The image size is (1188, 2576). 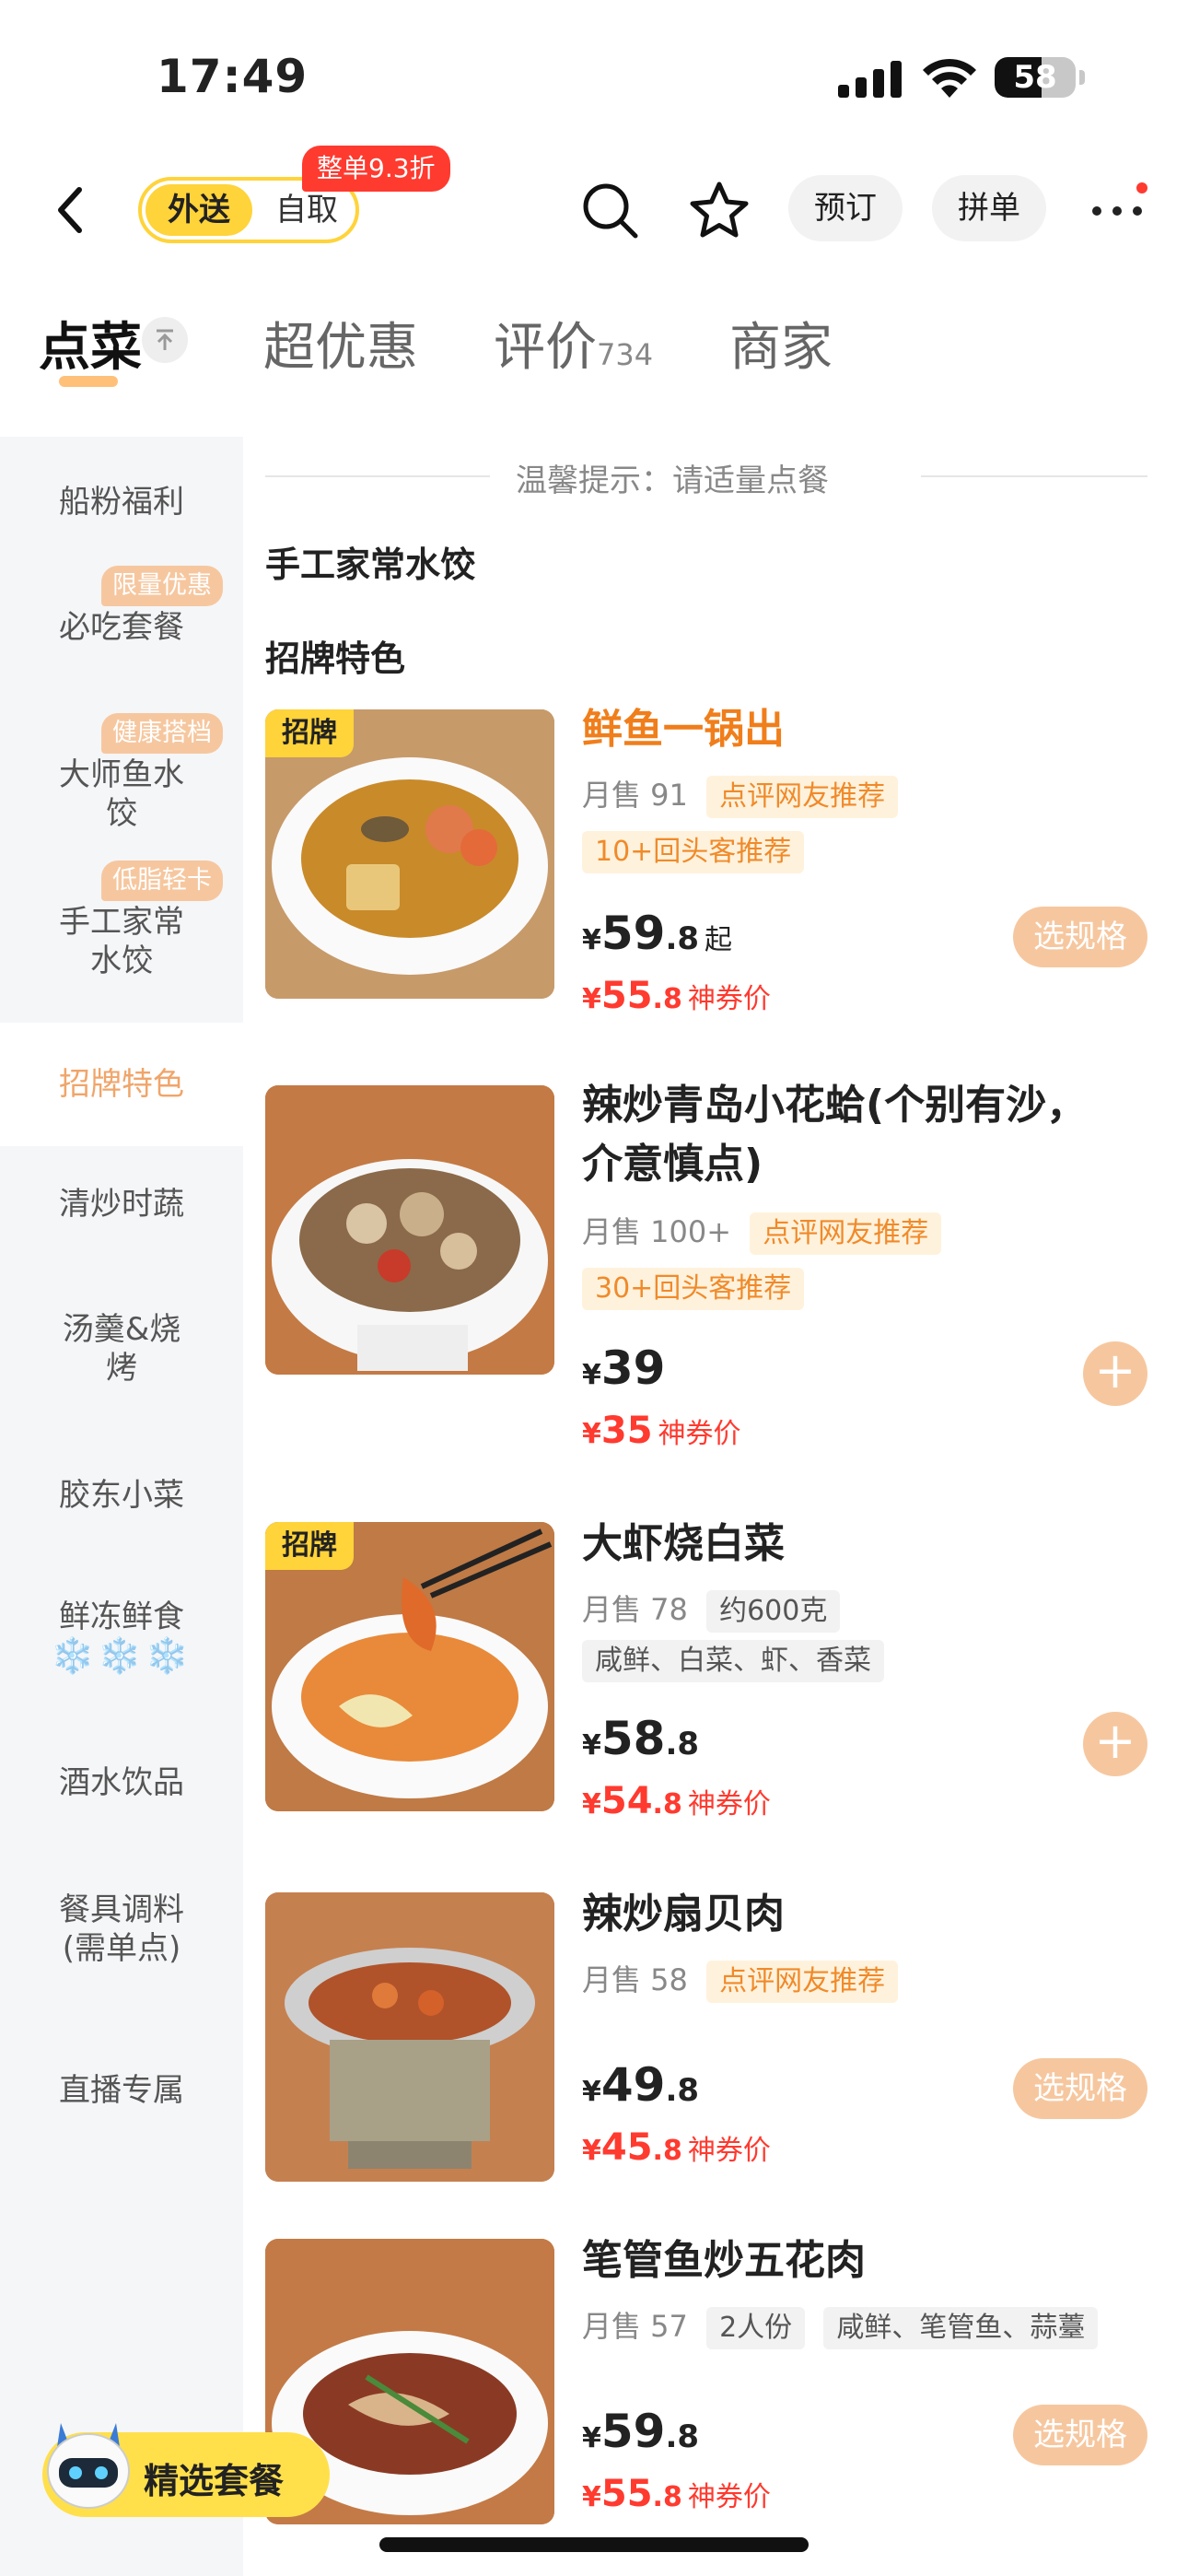 I want to click on dish-meta: 月售 78 约600克, so click(x=711, y=1610).